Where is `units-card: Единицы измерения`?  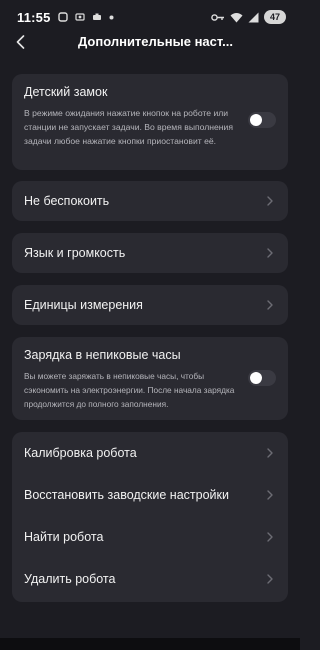
units-card: Единицы измерения is located at coordinates (150, 305).